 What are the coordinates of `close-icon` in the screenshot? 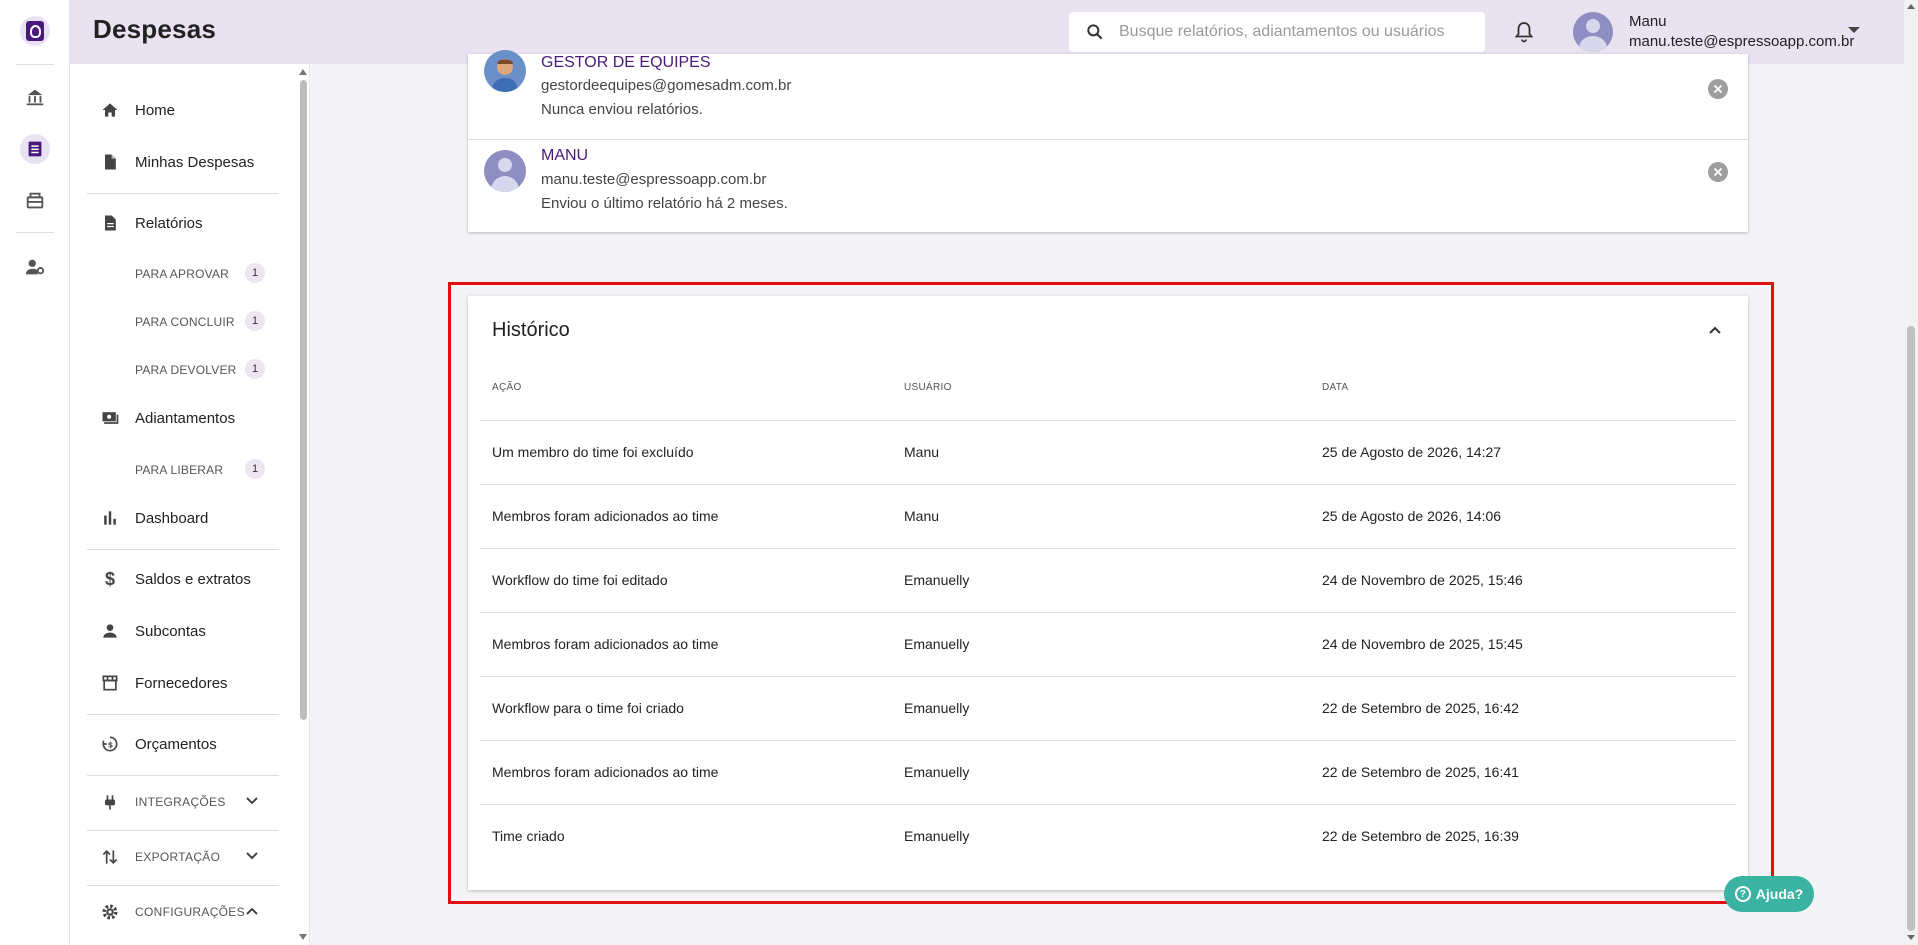 It's located at (1718, 172).